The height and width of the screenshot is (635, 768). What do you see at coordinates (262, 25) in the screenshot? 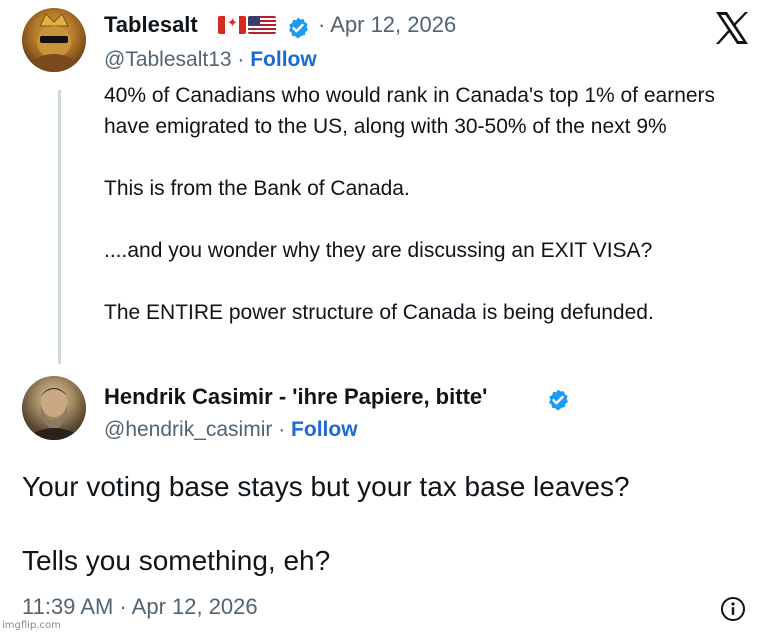
I see `usa-flag-icon` at bounding box center [262, 25].